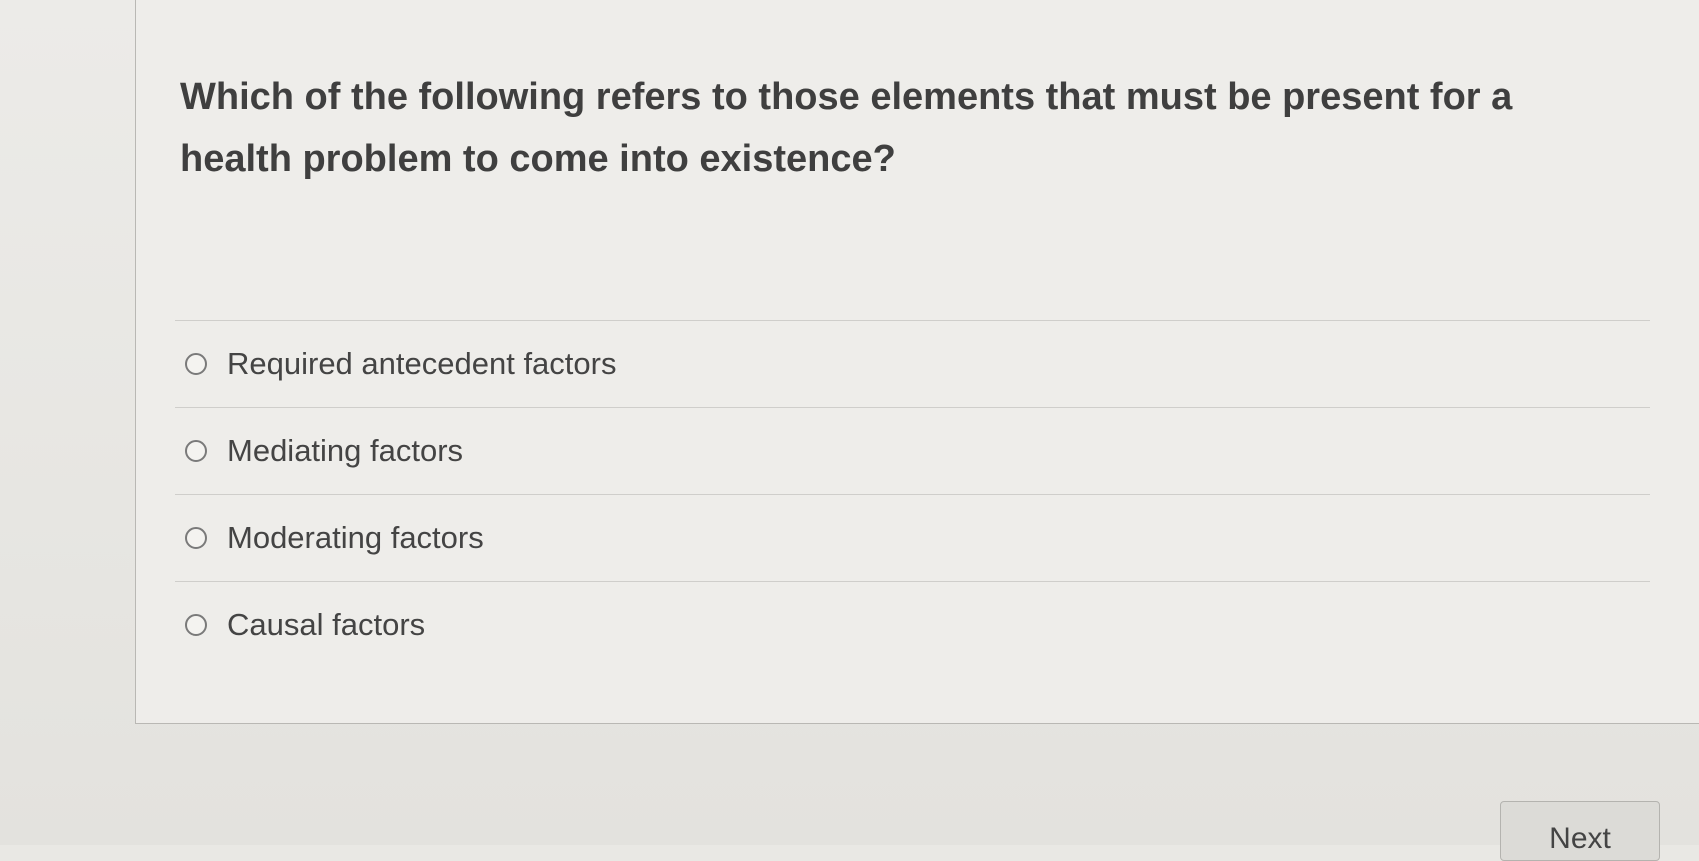 Image resolution: width=1699 pixels, height=861 pixels. What do you see at coordinates (345, 450) in the screenshot?
I see `answer-label: Mediating factors` at bounding box center [345, 450].